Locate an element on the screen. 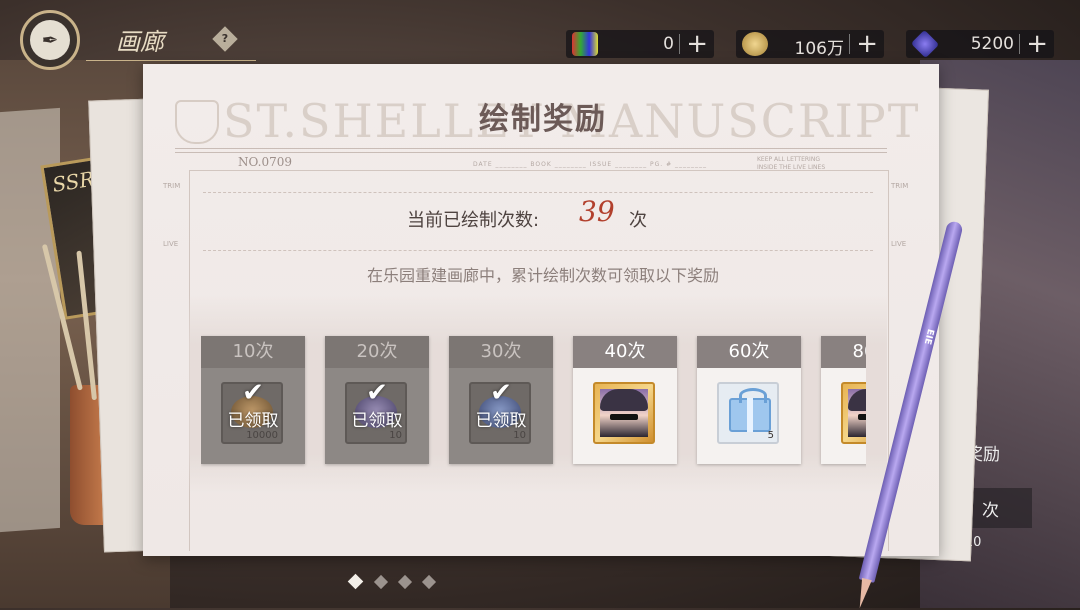 The width and height of the screenshot is (1080, 610). milestone-card-60: 60次 5 is located at coordinates (749, 400).